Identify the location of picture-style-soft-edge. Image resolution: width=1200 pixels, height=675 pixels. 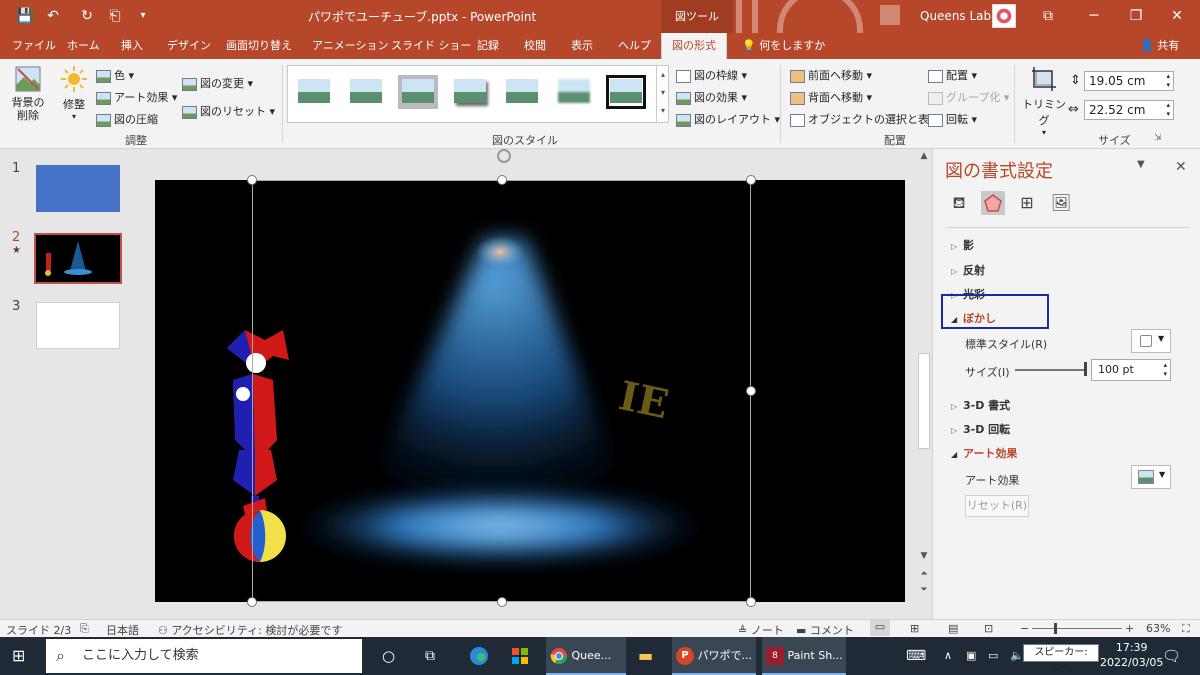
(574, 92).